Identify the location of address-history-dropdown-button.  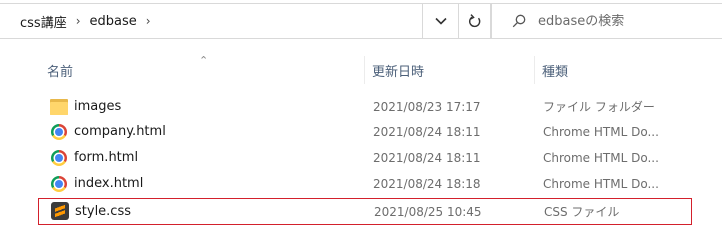
(440, 21).